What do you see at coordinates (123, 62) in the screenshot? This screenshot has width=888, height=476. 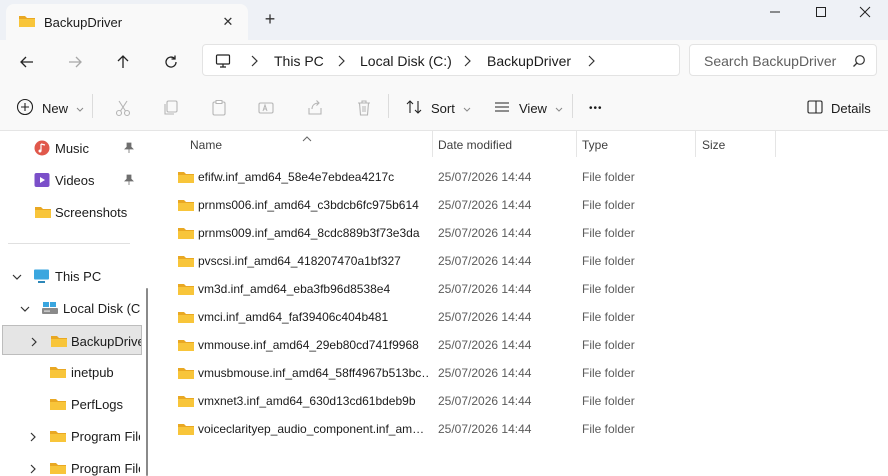 I see `up-arrow-icon` at bounding box center [123, 62].